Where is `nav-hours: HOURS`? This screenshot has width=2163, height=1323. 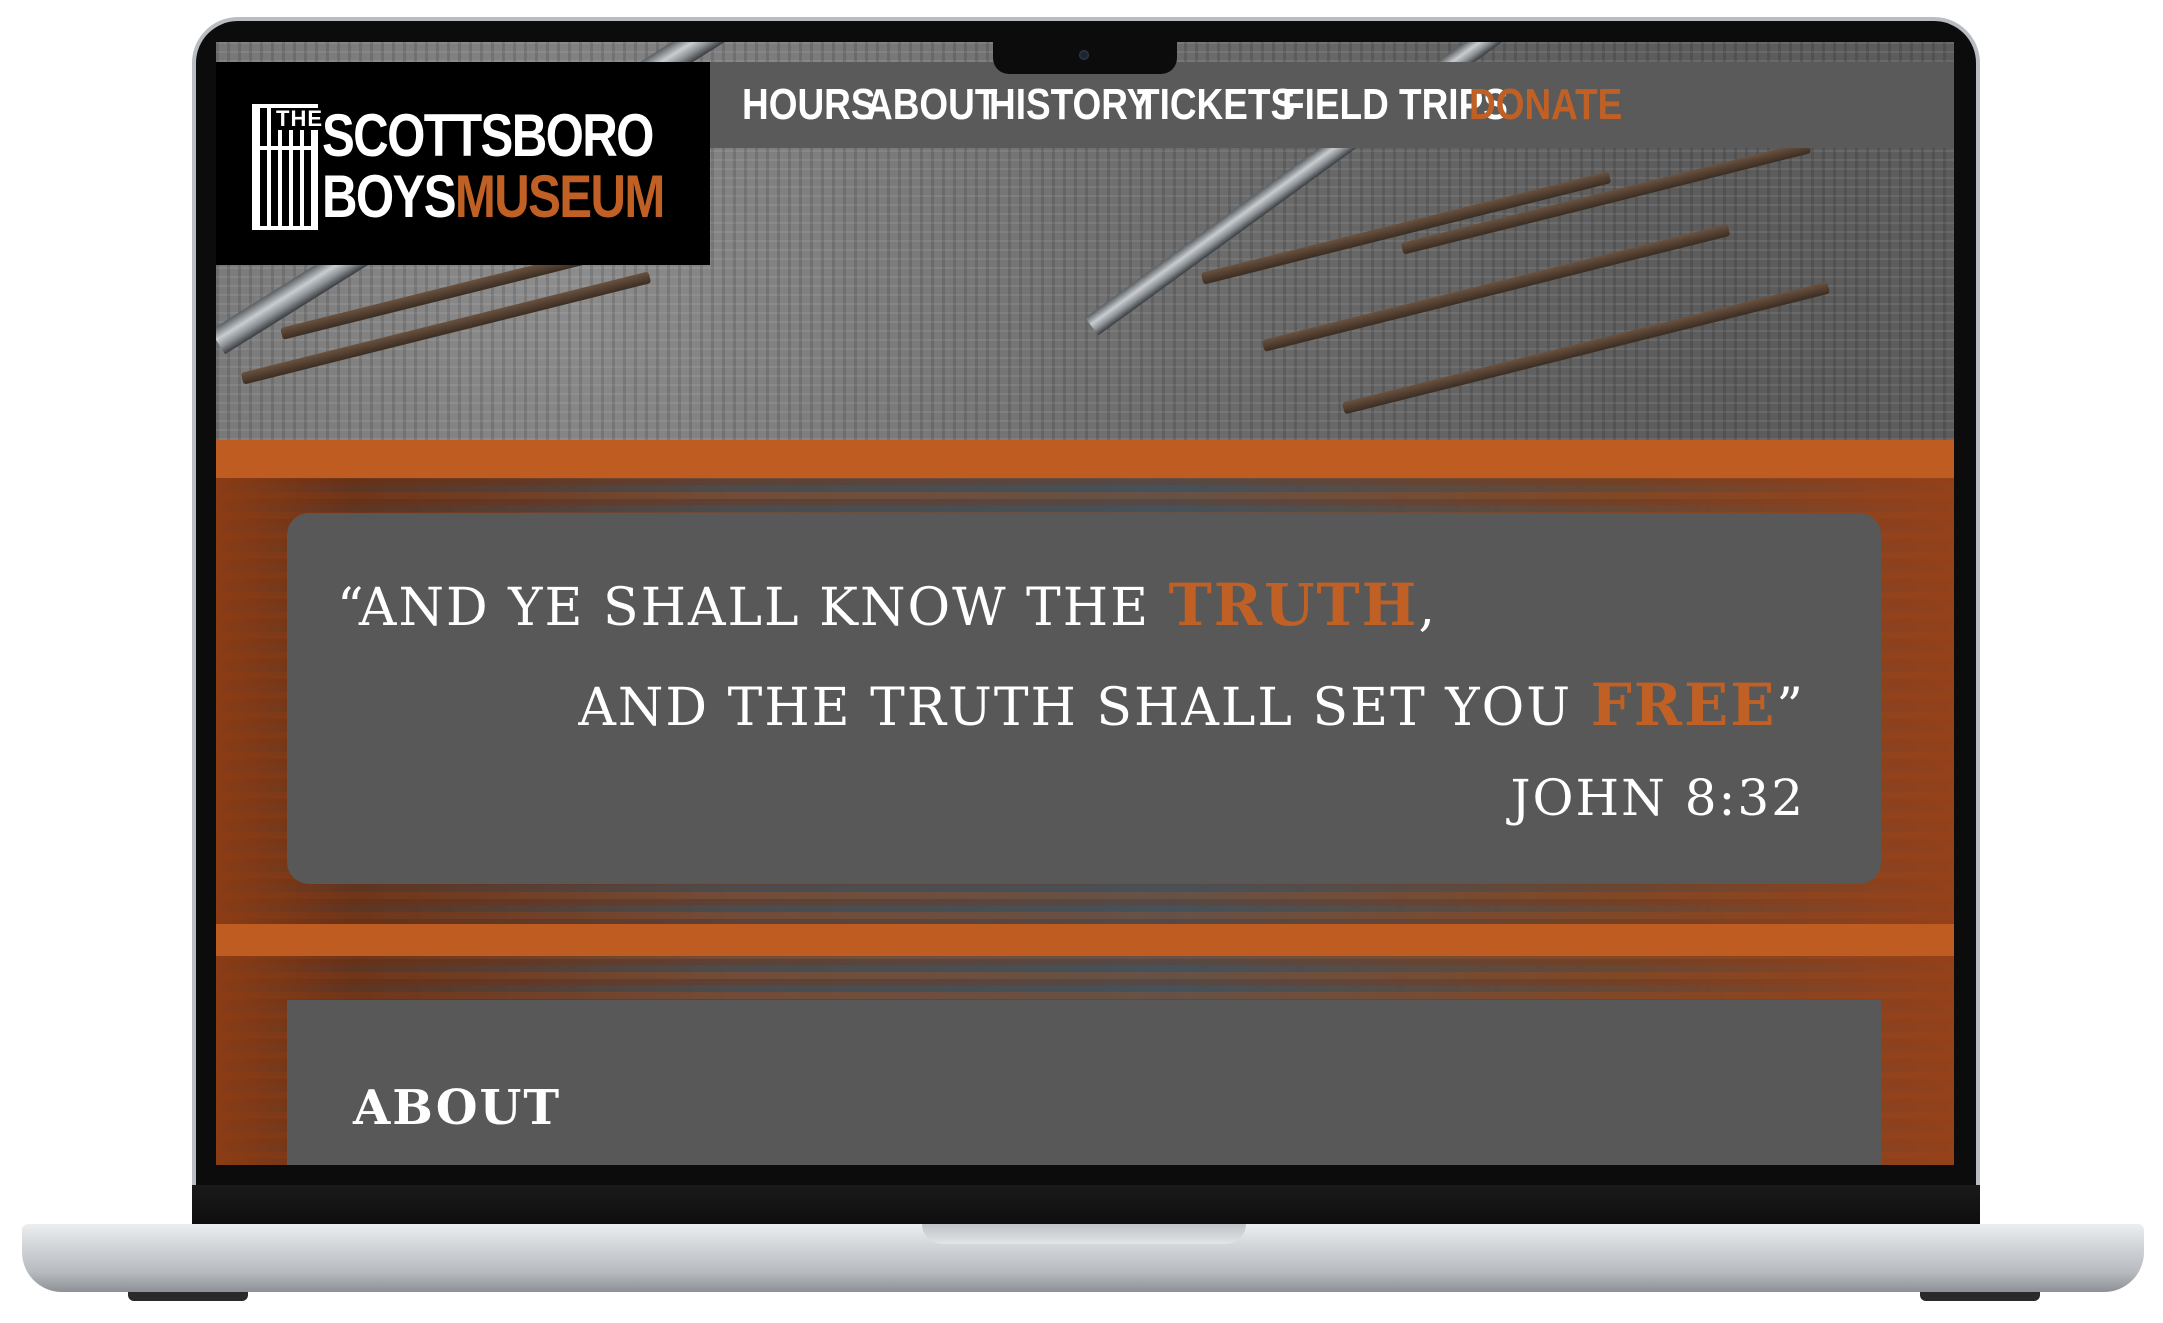
nav-hours: HOURS is located at coordinates (808, 105).